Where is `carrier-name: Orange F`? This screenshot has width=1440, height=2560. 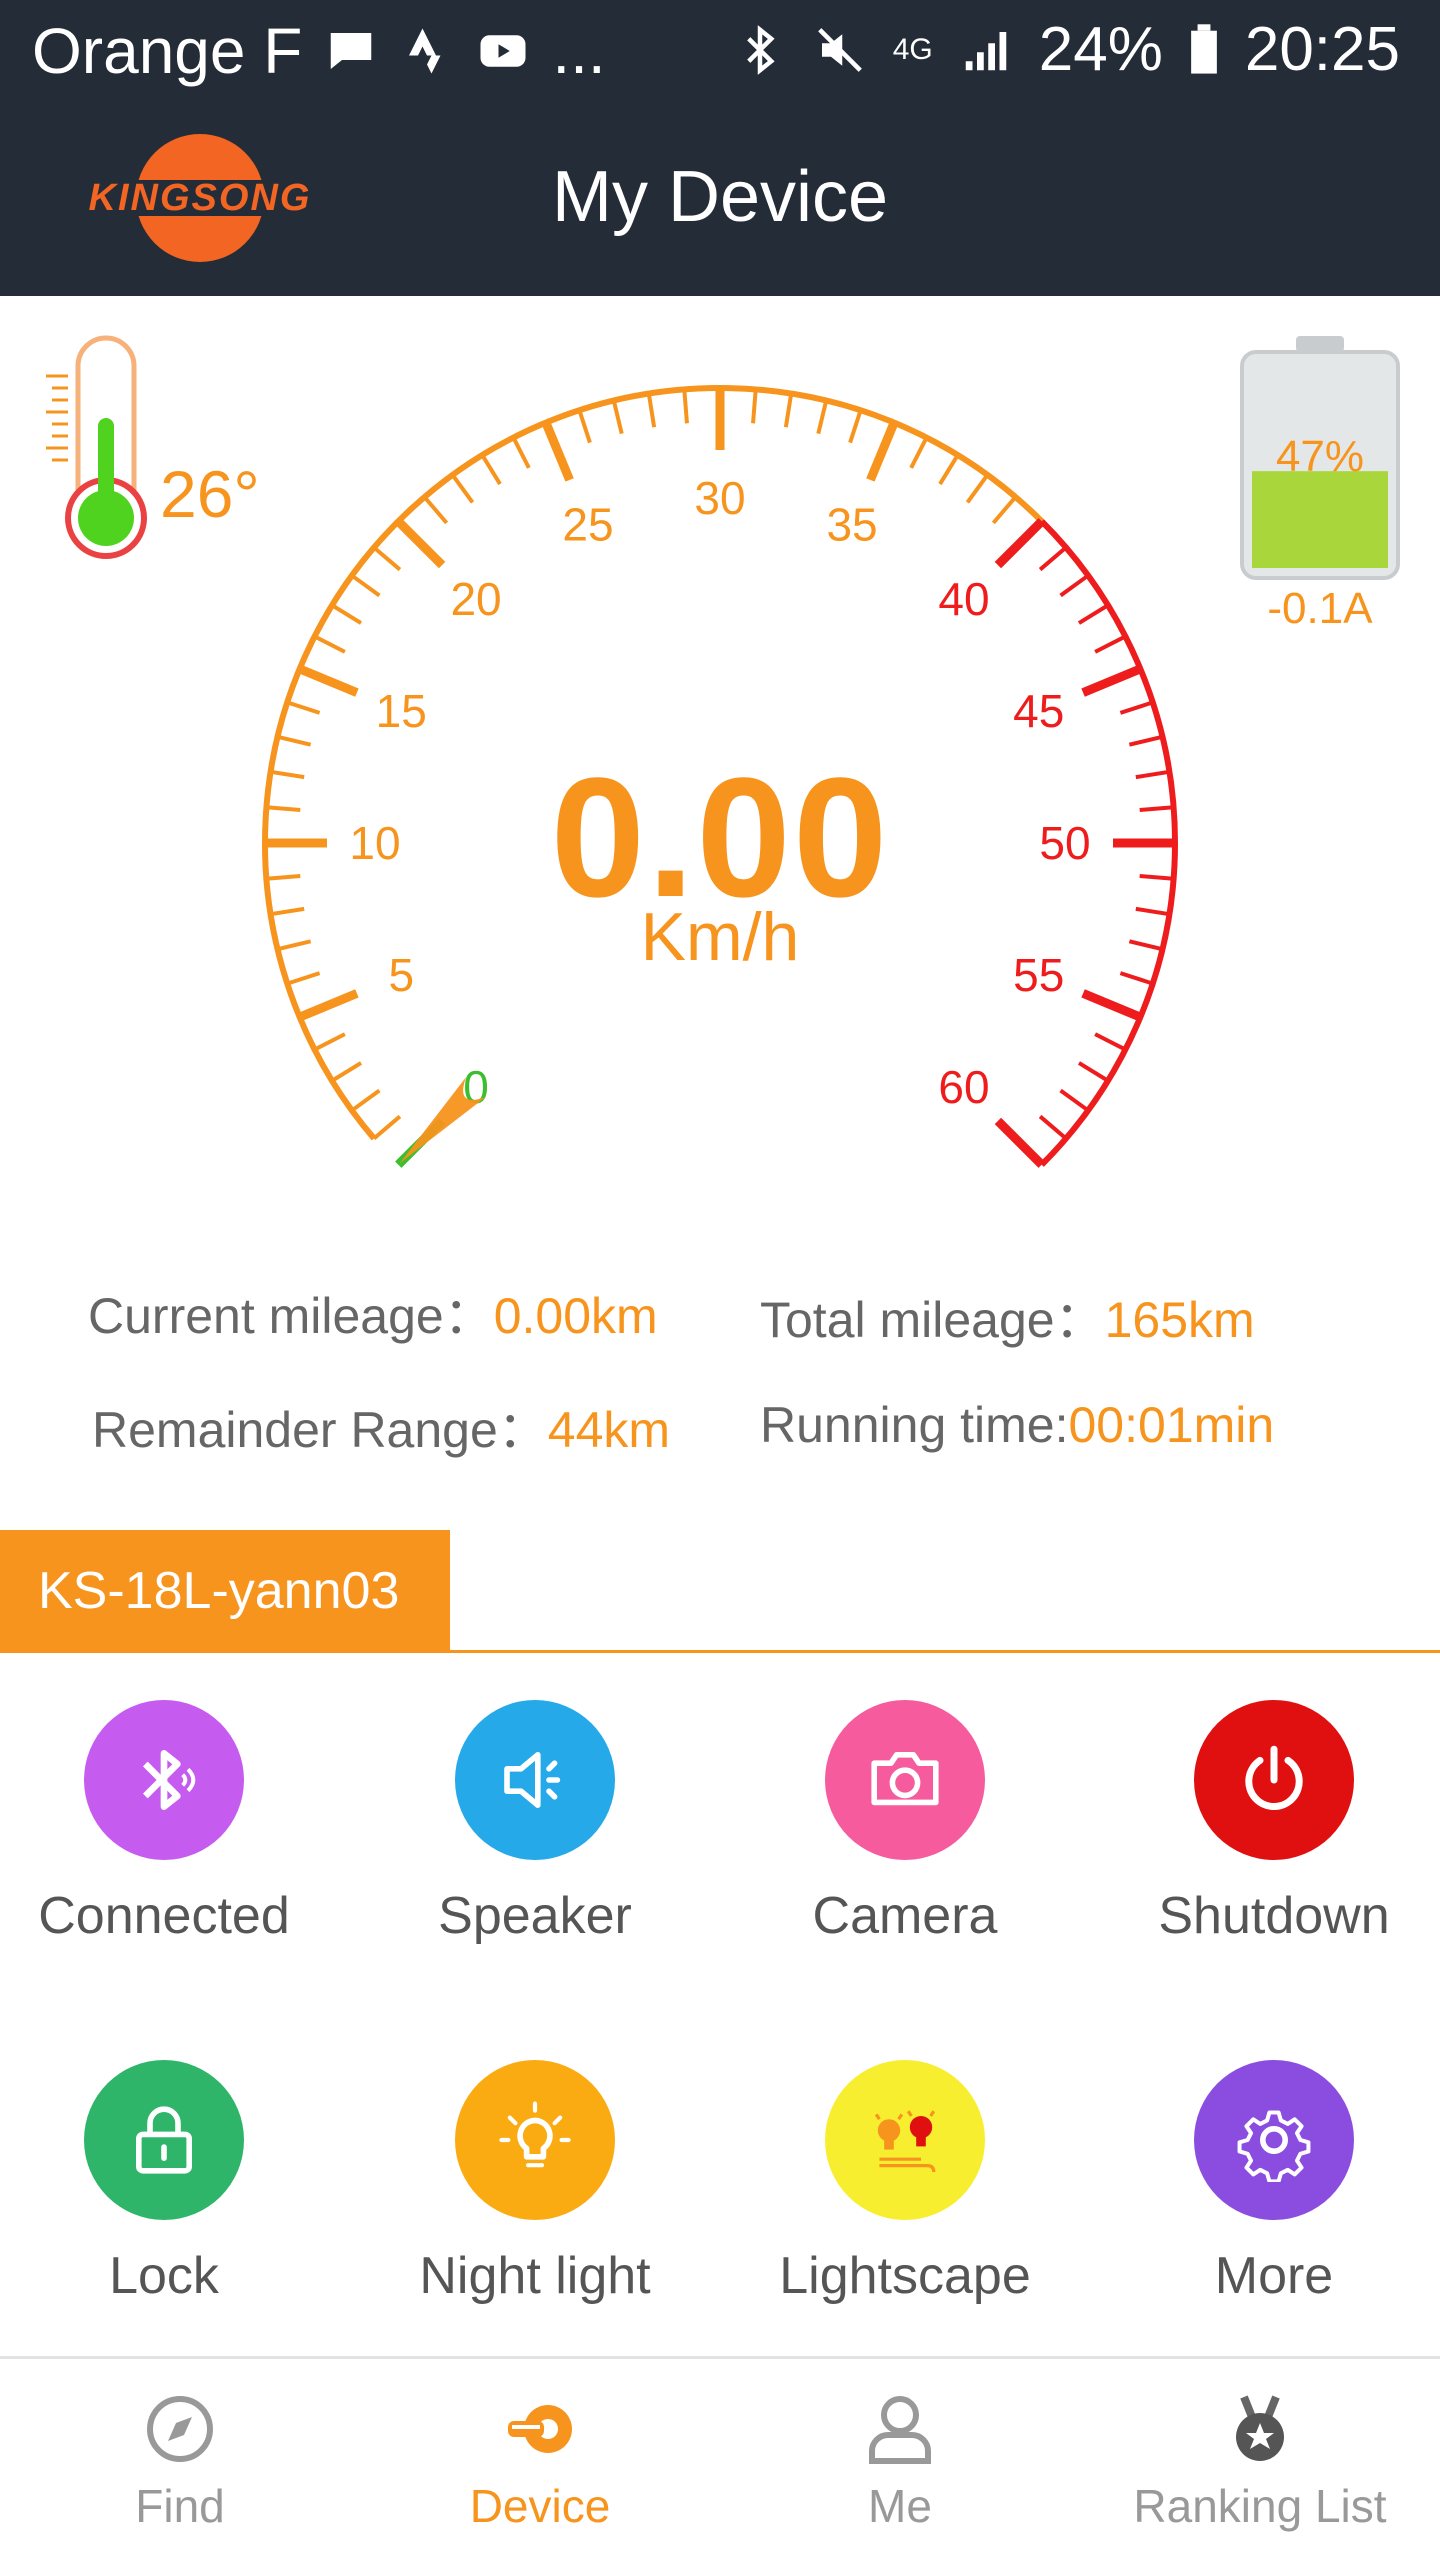 carrier-name: Orange F is located at coordinates (167, 51).